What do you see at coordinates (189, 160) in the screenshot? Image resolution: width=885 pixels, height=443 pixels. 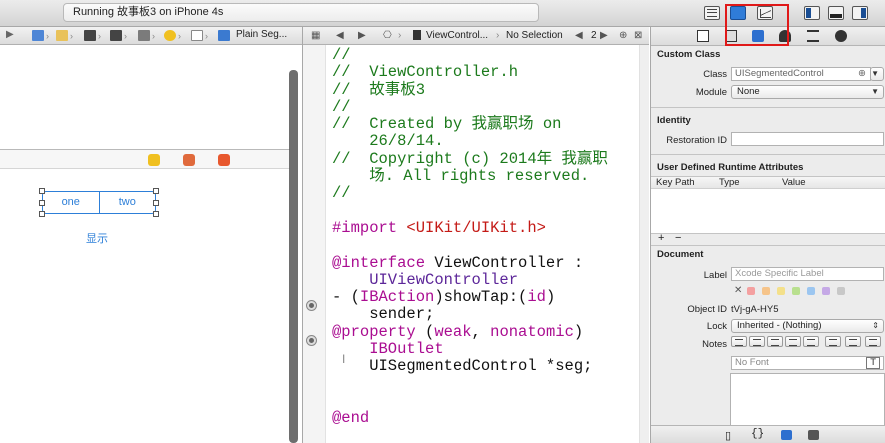 I see `first-responder-icon` at bounding box center [189, 160].